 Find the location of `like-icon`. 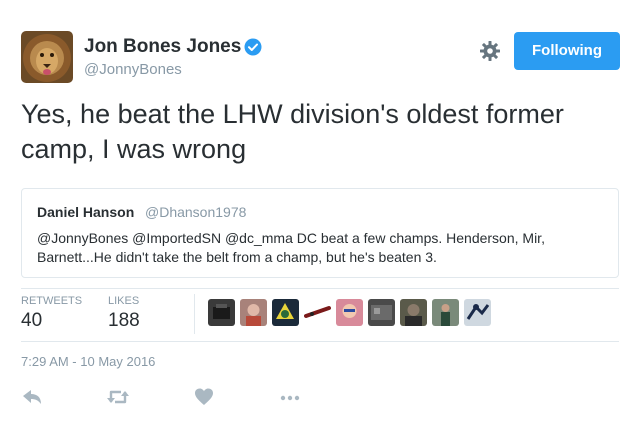

like-icon is located at coordinates (204, 397).